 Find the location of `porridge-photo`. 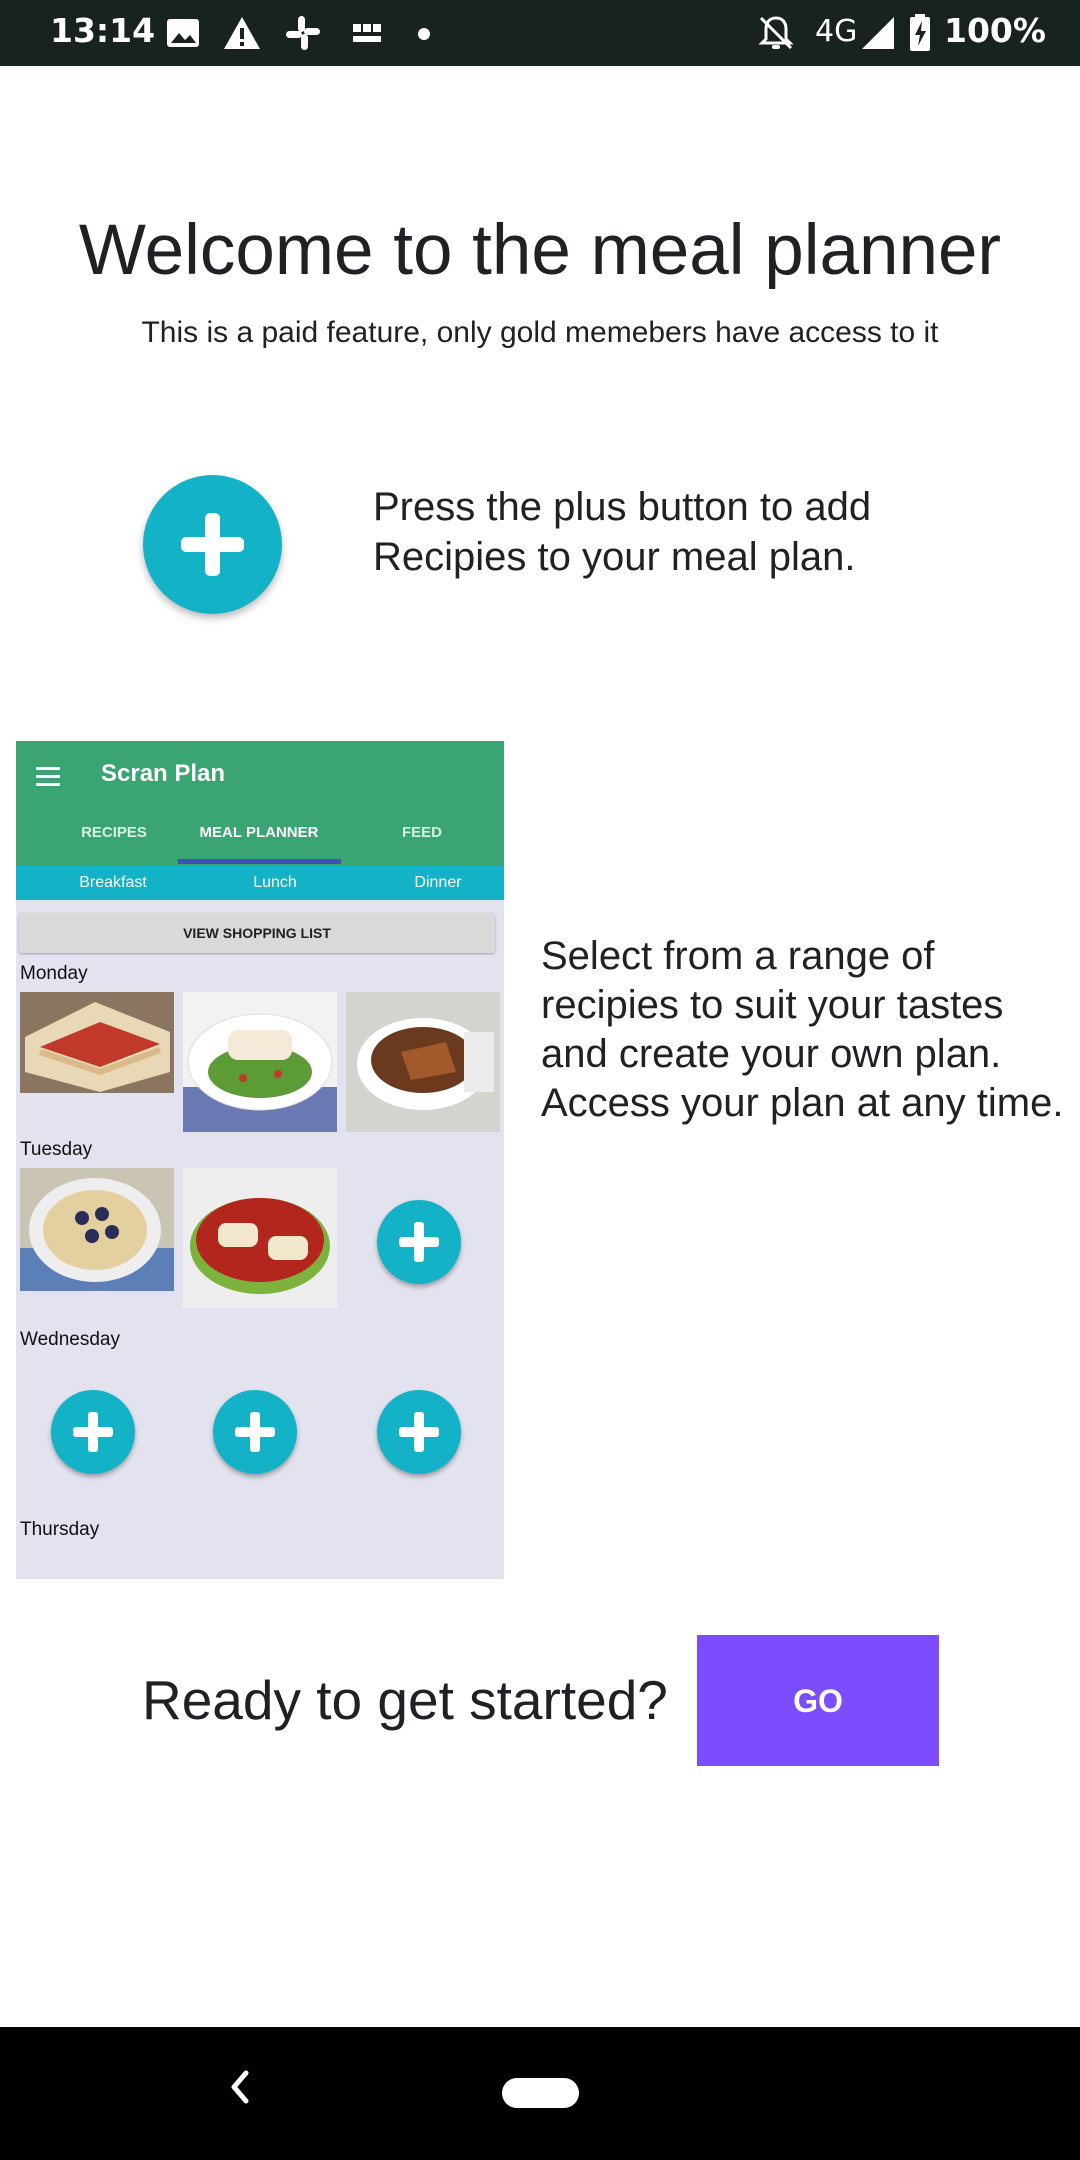

porridge-photo is located at coordinates (97, 1229).